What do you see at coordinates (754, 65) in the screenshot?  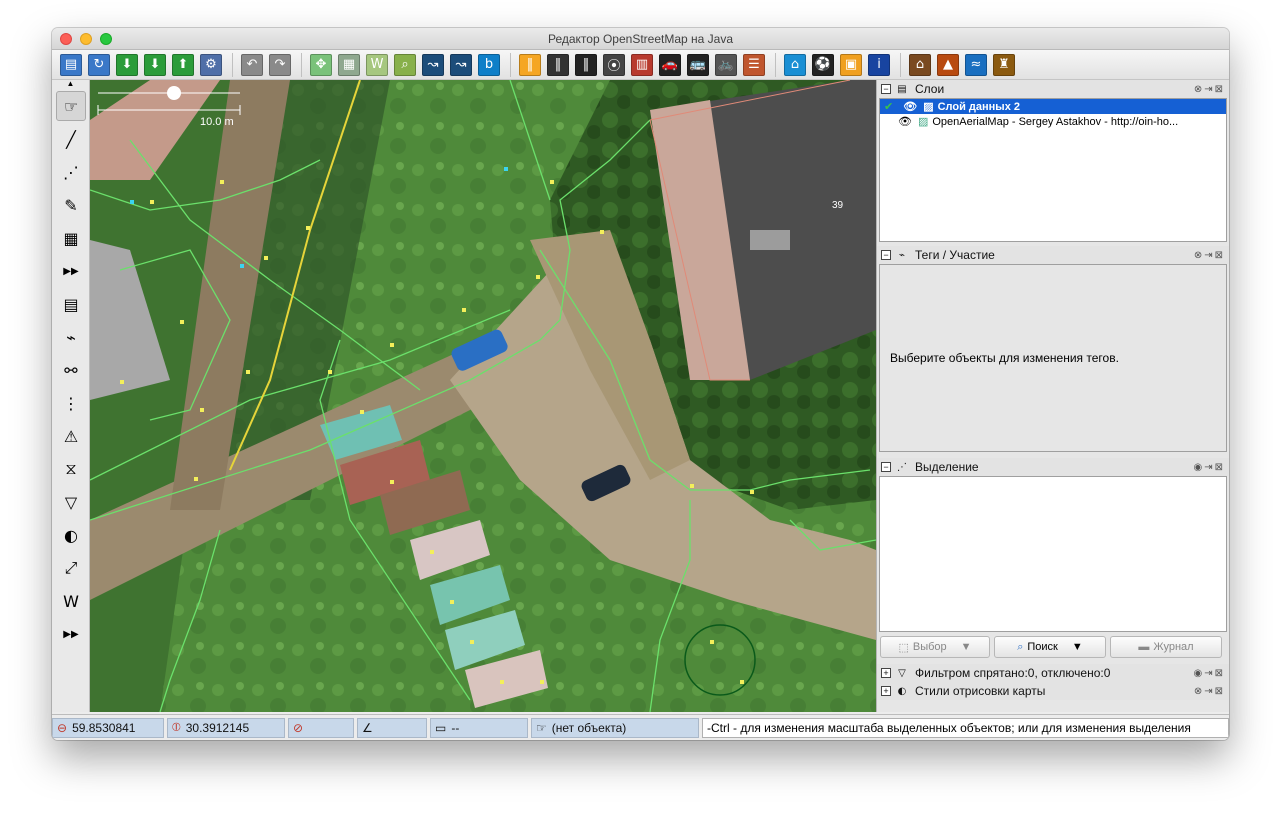 I see `railway-button: ☰` at bounding box center [754, 65].